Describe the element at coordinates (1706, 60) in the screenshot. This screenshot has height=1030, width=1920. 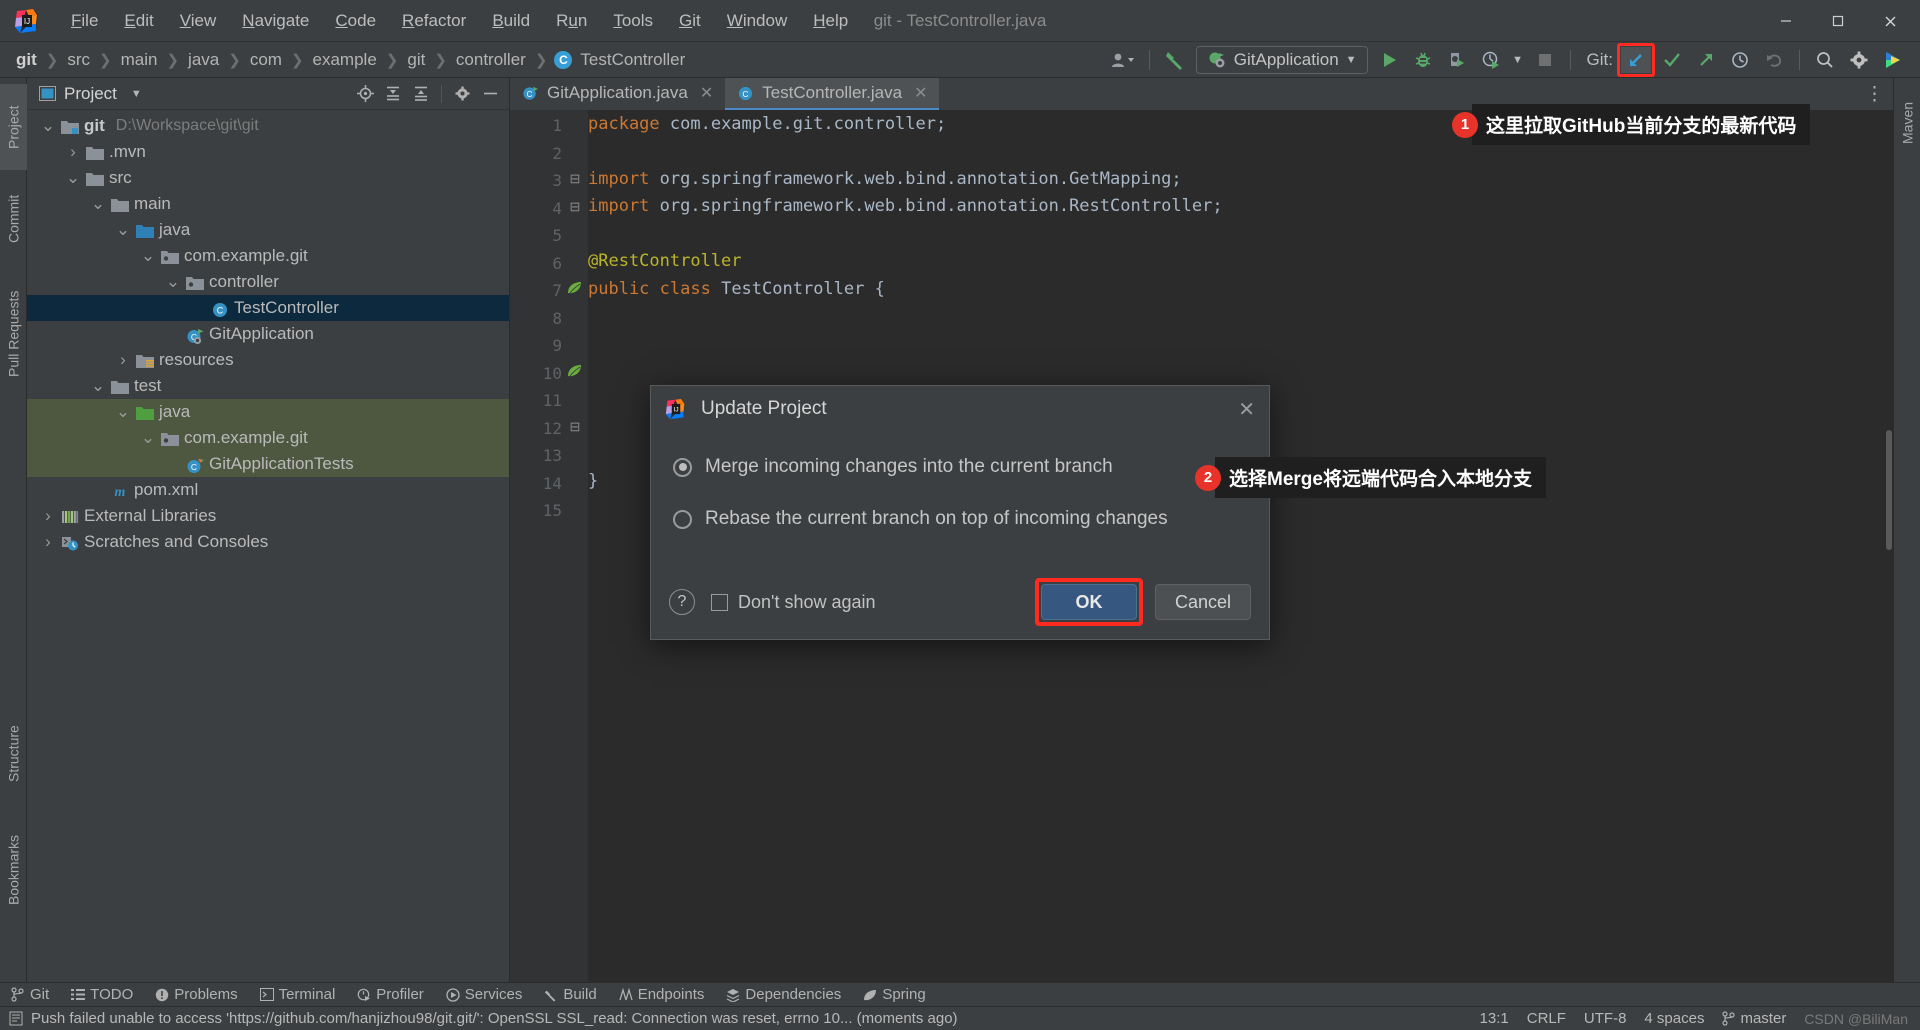
I see `git-push-icon` at that location.